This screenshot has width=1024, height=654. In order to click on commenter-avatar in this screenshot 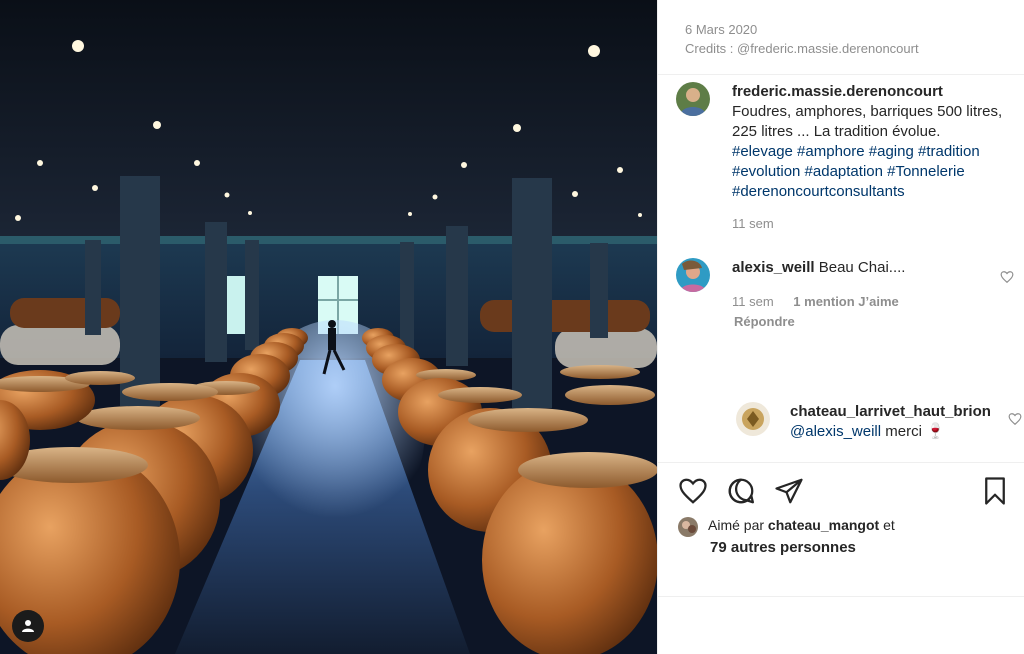, I will do `click(693, 275)`.